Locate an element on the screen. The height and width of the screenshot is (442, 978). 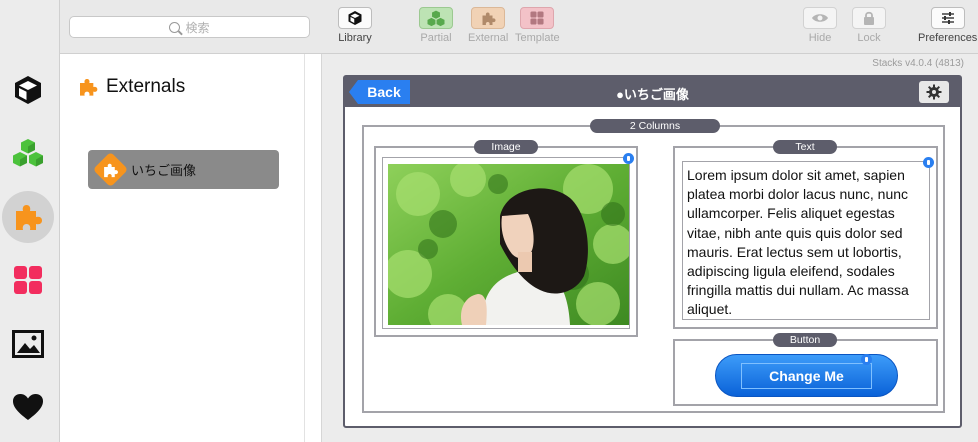
heart-icon is located at coordinates (28, 407).